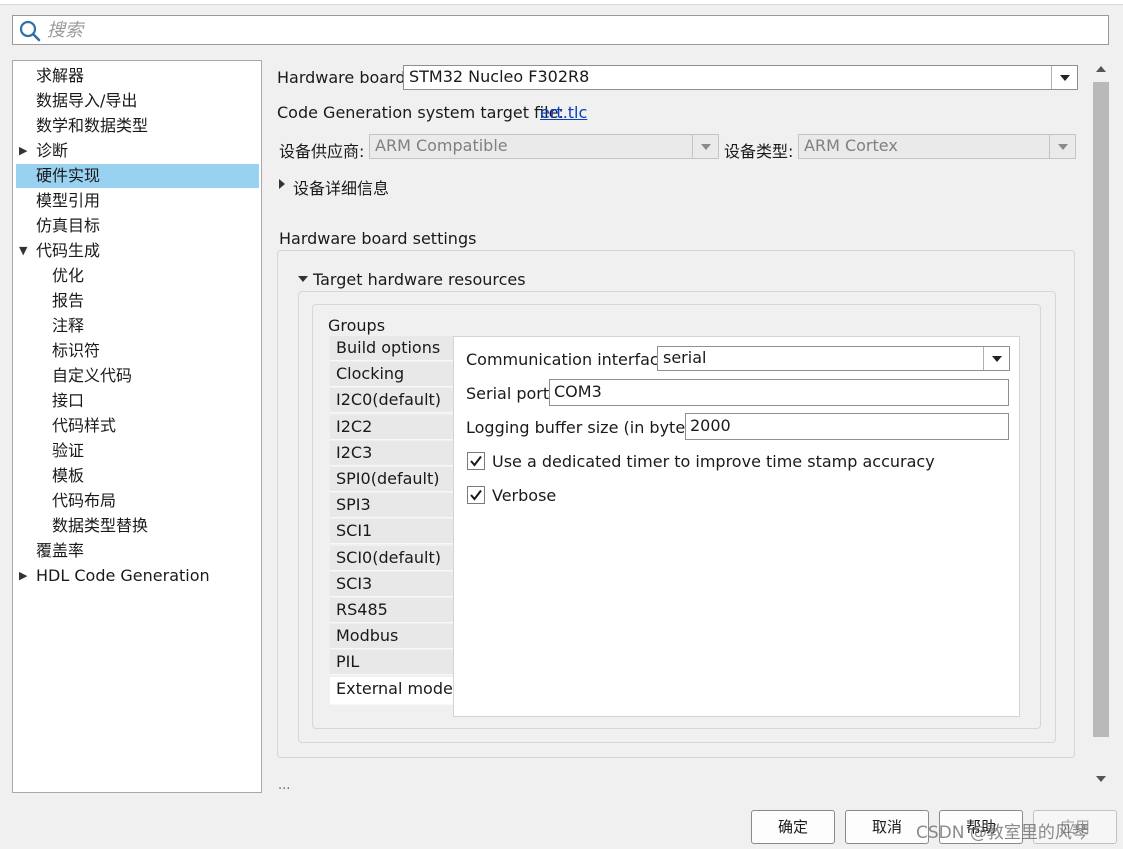  I want to click on vendor-dropdown: ARM Compatible, so click(544, 146).